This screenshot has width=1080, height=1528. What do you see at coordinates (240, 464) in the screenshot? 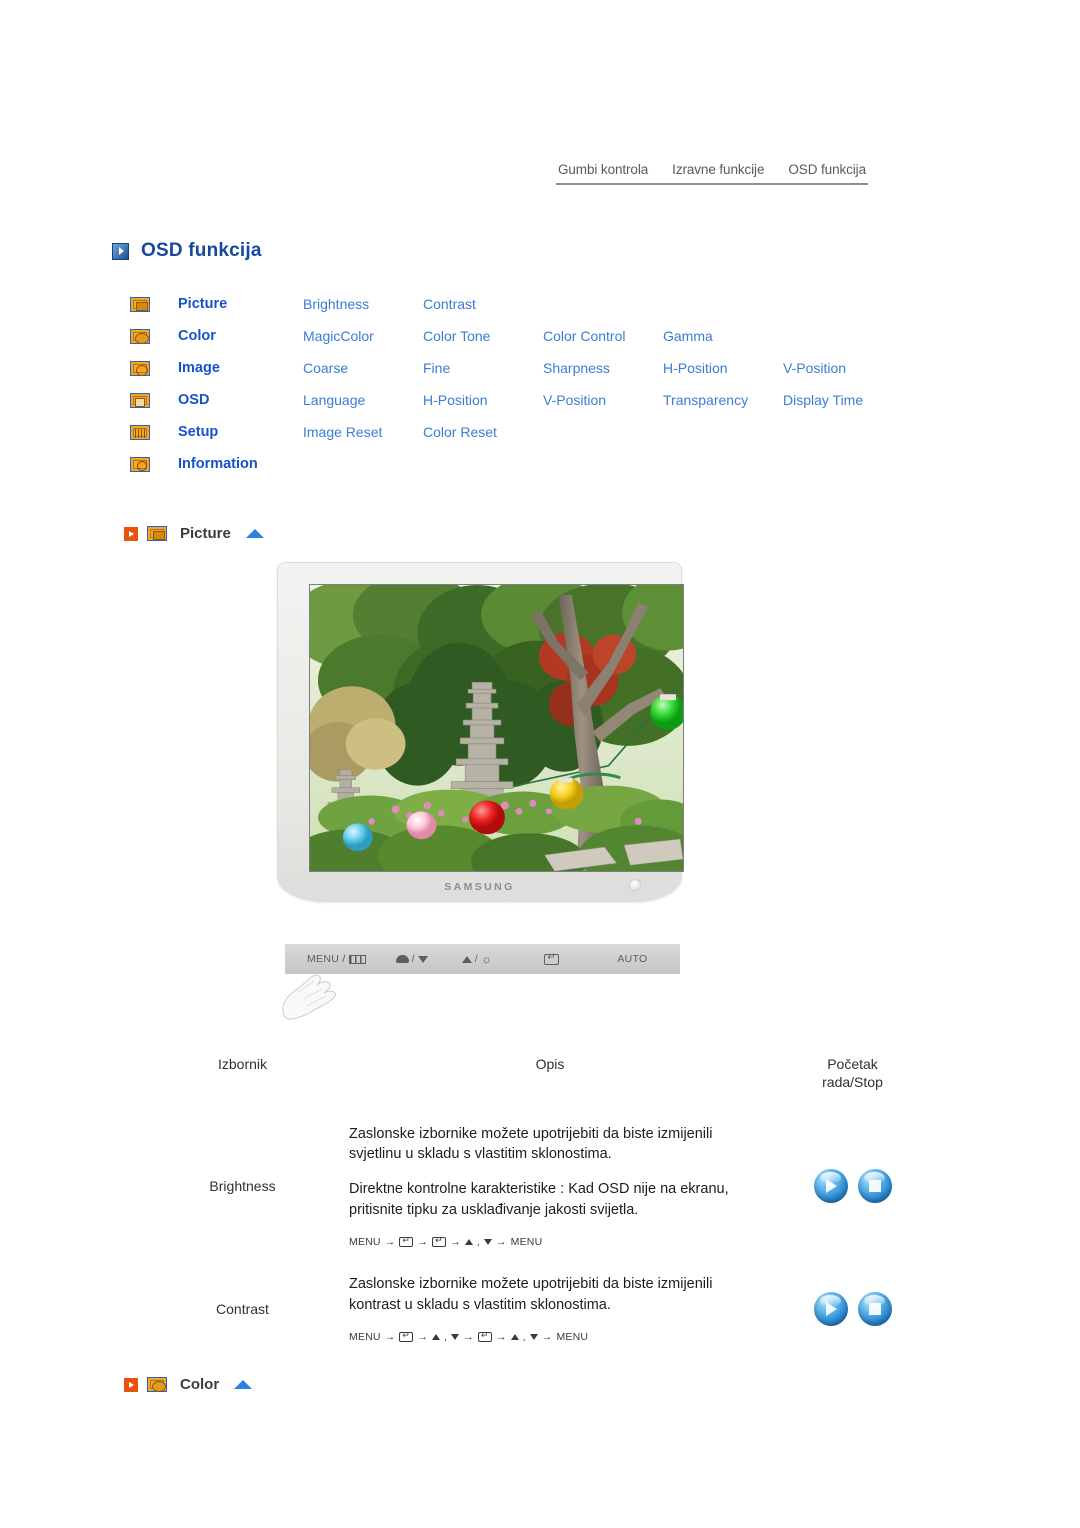
I see `menu-main-information: Information` at bounding box center [240, 464].